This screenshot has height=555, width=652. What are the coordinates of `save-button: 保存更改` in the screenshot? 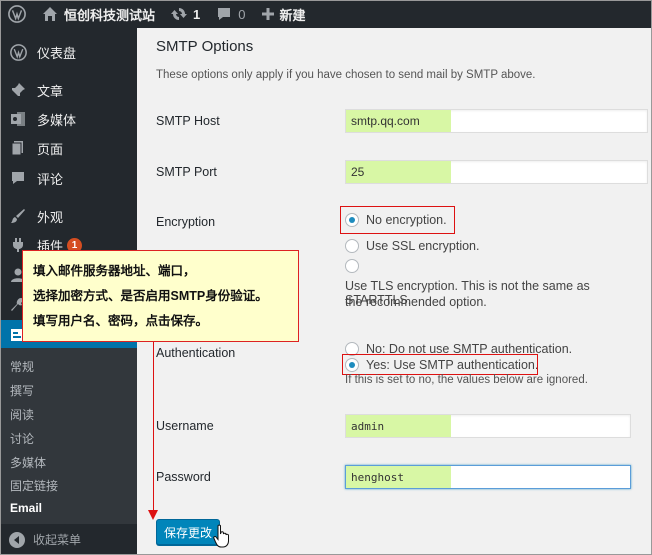 It's located at (188, 532).